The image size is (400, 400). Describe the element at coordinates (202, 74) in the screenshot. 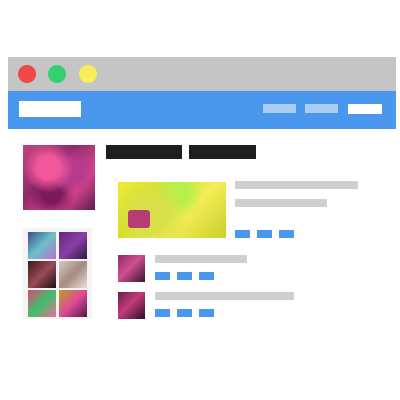

I see `title-bar` at that location.